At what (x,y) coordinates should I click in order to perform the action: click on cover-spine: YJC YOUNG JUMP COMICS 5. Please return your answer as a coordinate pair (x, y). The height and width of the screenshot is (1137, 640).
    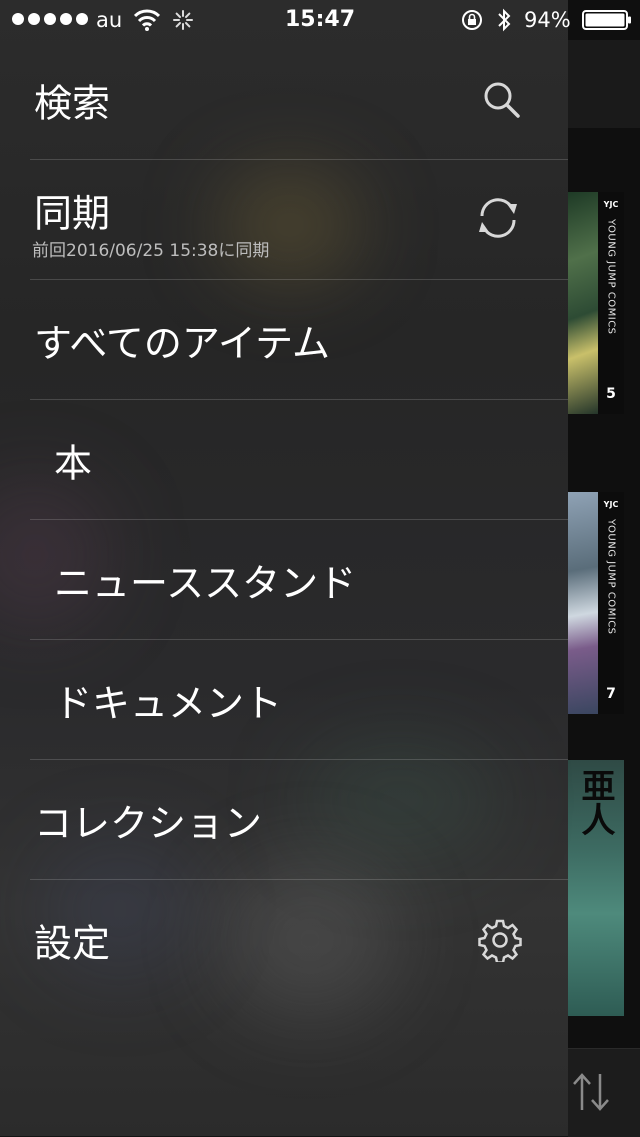
    Looking at the image, I should click on (611, 303).